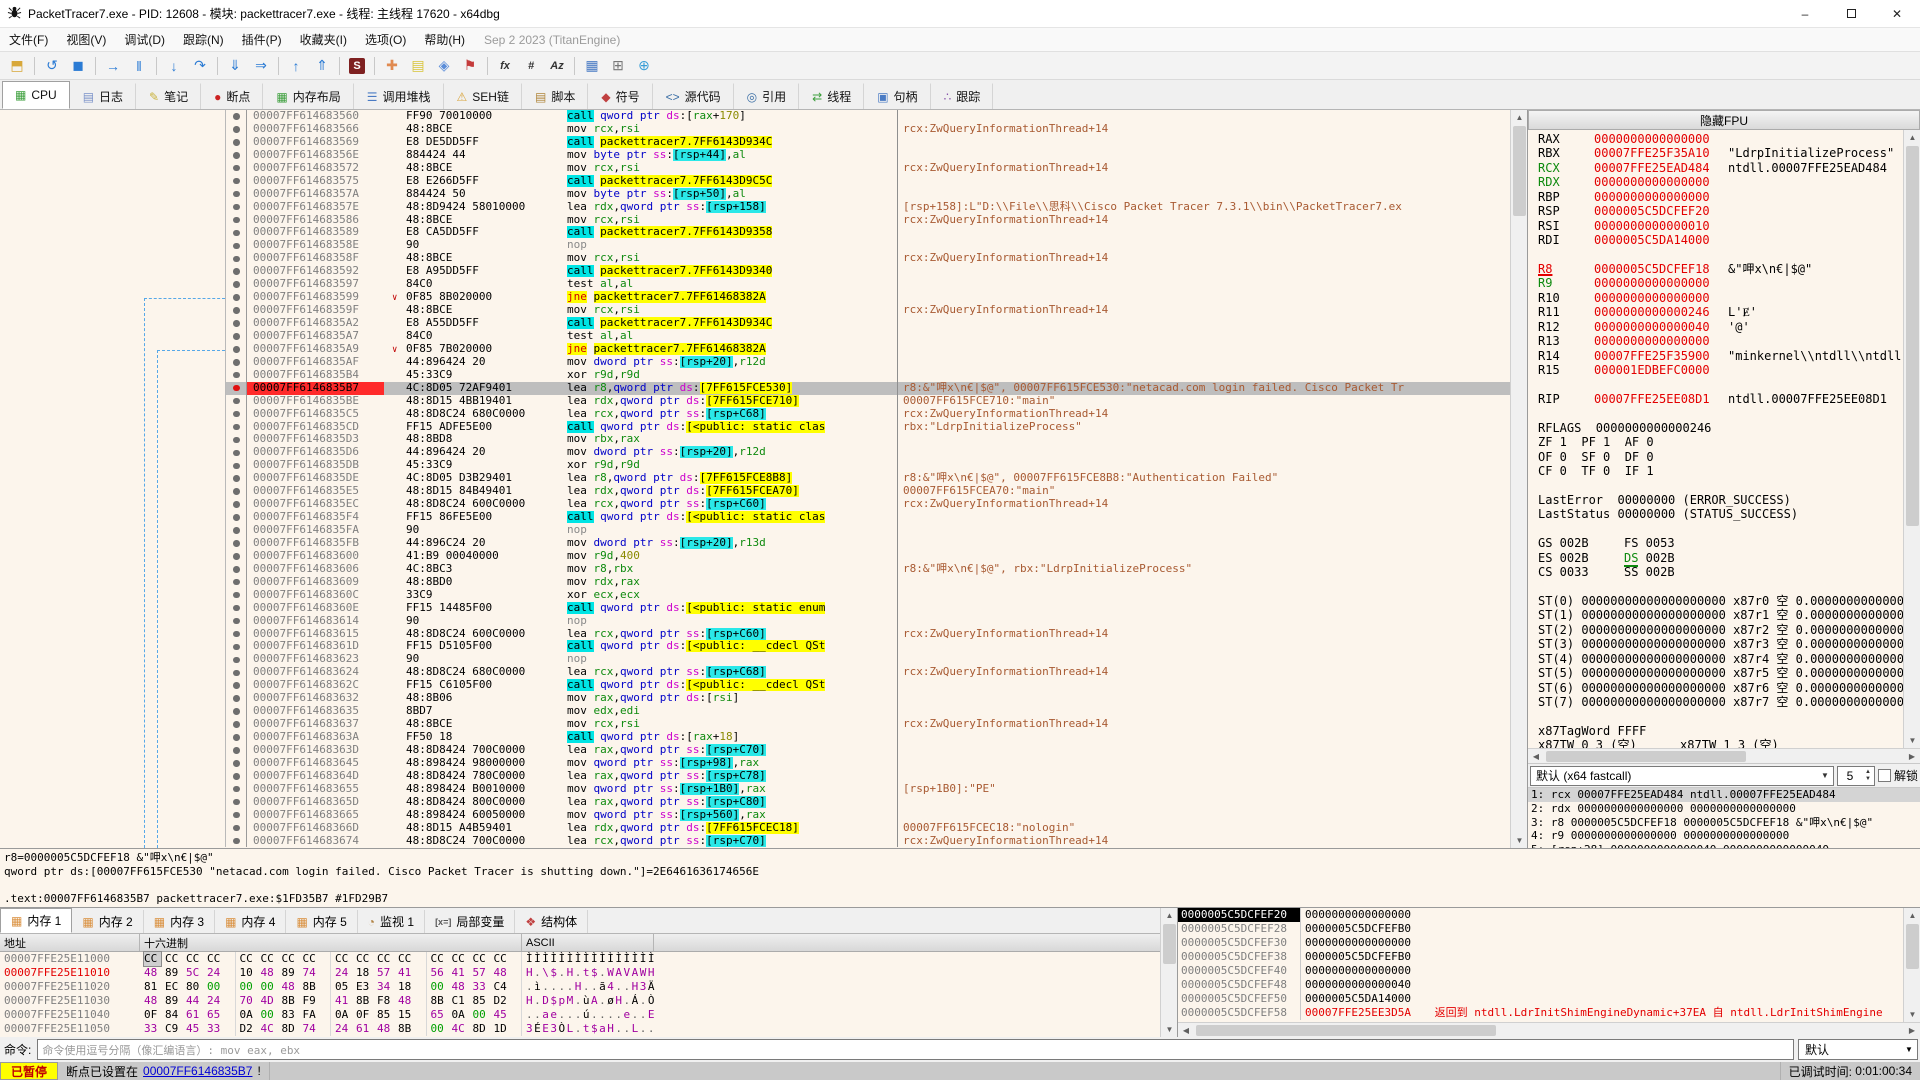 This screenshot has height=1080, width=1920. I want to click on menu-item-收藏夹: 收藏夹(I), so click(323, 39).